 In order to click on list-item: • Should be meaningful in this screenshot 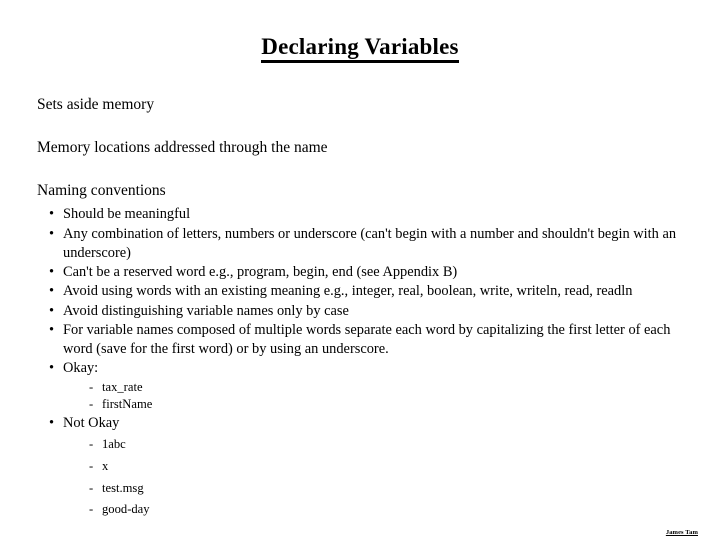, I will do `click(367, 214)`.